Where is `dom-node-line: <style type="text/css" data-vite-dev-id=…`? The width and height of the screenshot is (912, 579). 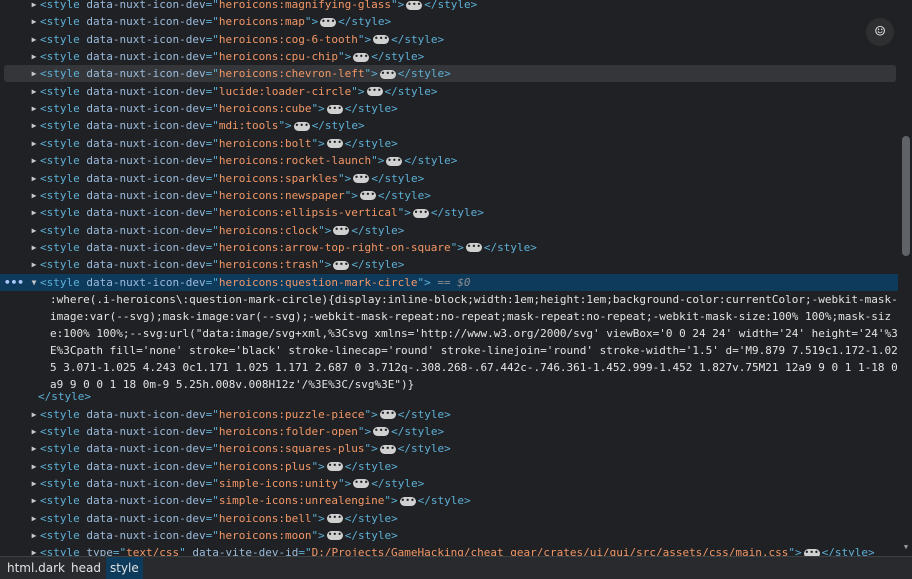
dom-node-line: <style type="text/css" data-vite-dev-id=… is located at coordinates (457, 550).